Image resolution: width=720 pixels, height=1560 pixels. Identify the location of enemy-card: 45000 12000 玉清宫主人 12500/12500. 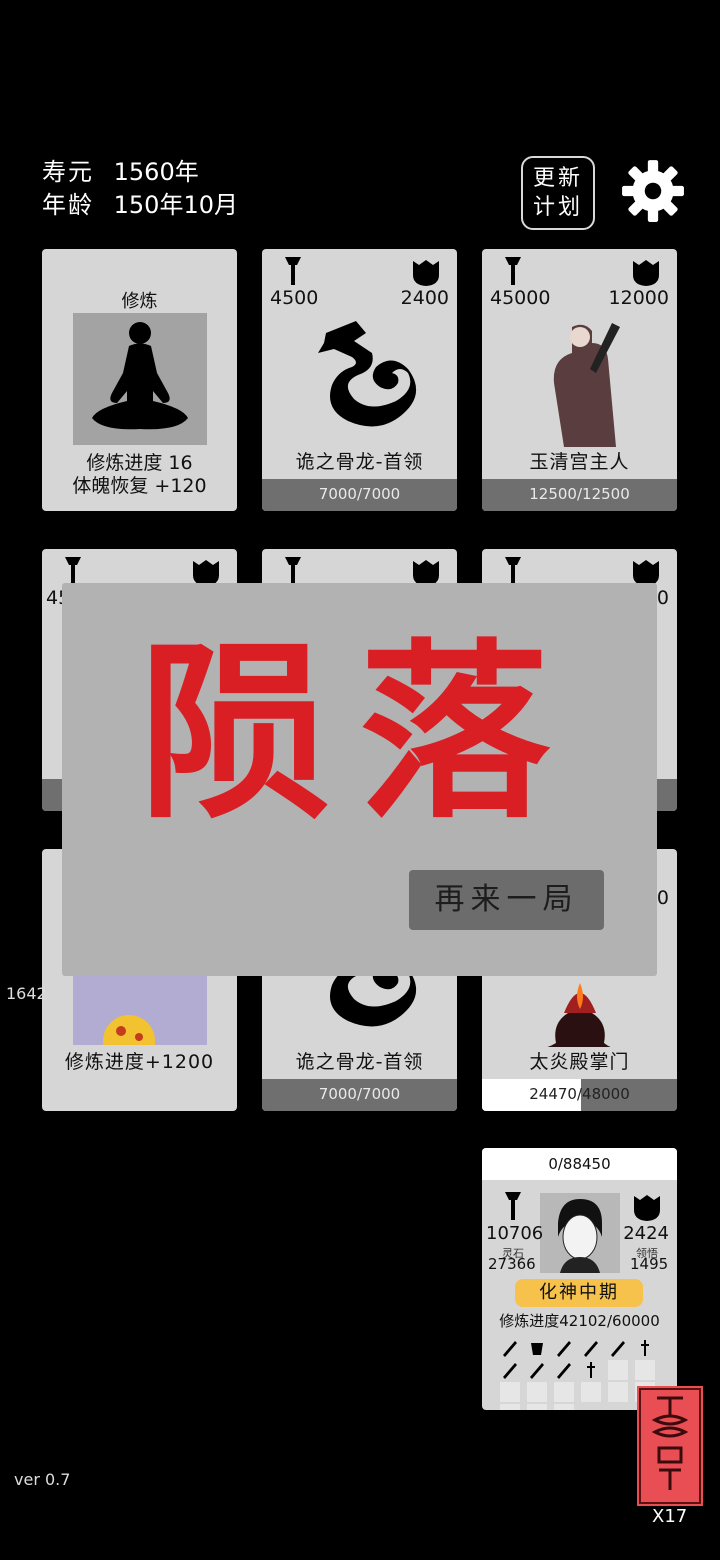
(579, 380).